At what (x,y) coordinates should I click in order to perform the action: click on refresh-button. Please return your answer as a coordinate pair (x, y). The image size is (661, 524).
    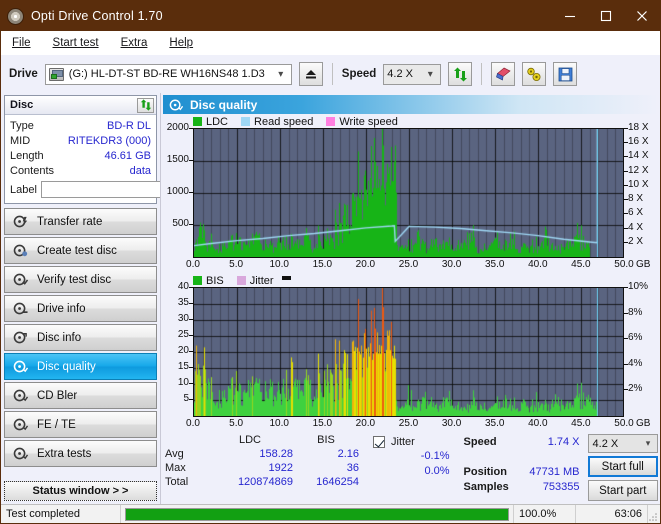
    Looking at the image, I should click on (460, 74).